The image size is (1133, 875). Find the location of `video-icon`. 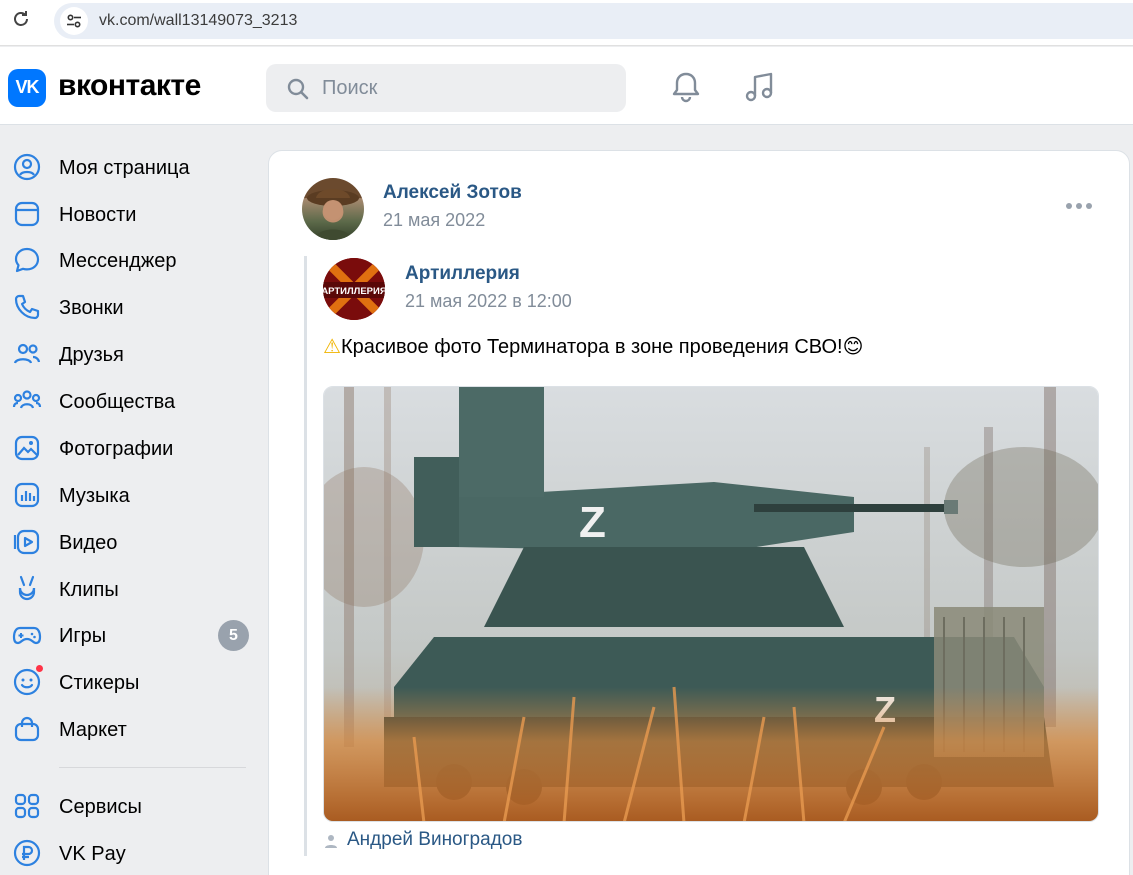

video-icon is located at coordinates (26, 542).